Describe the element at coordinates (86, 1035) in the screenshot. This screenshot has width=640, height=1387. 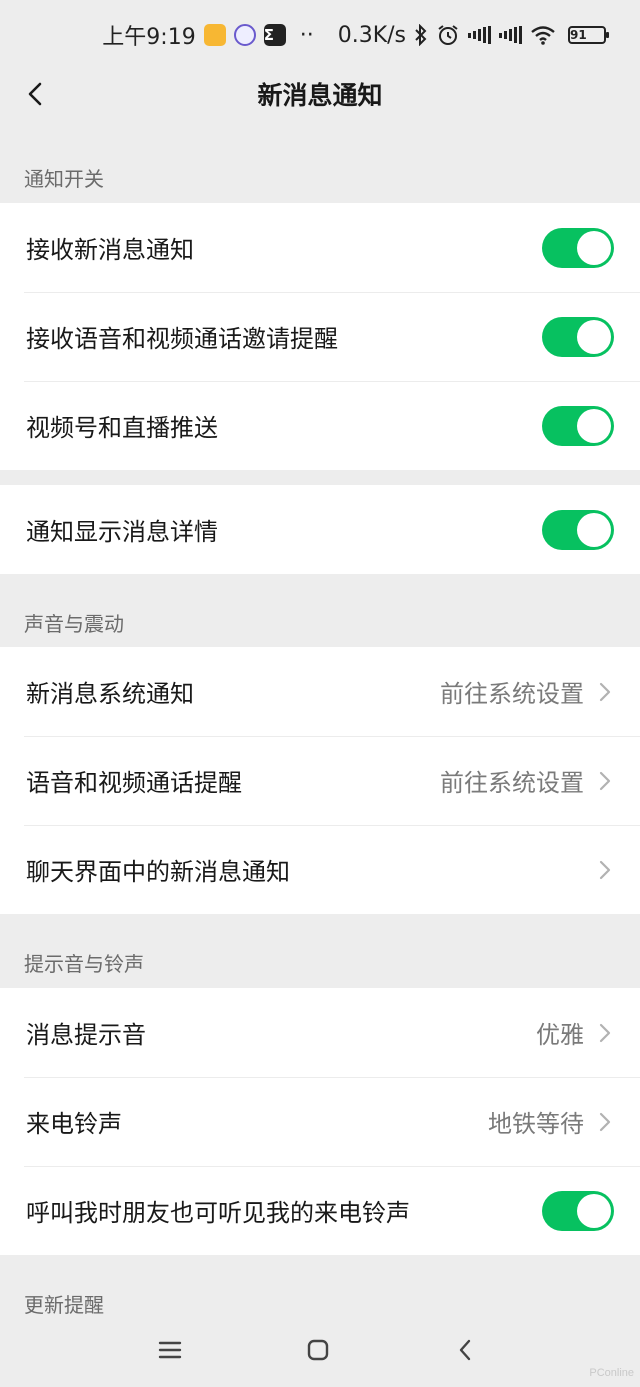
I see `row-label: 消息提示音` at that location.